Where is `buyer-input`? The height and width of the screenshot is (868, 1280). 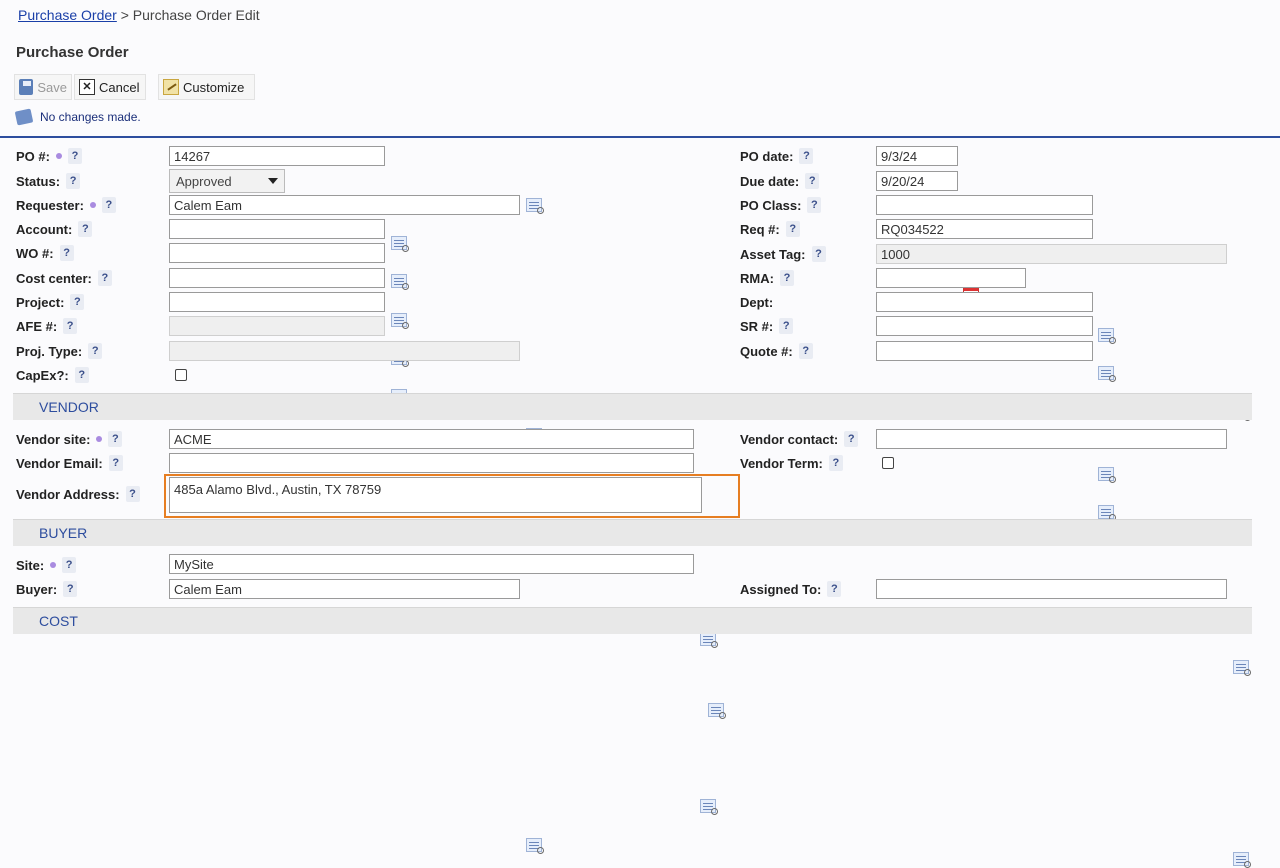
buyer-input is located at coordinates (344, 589).